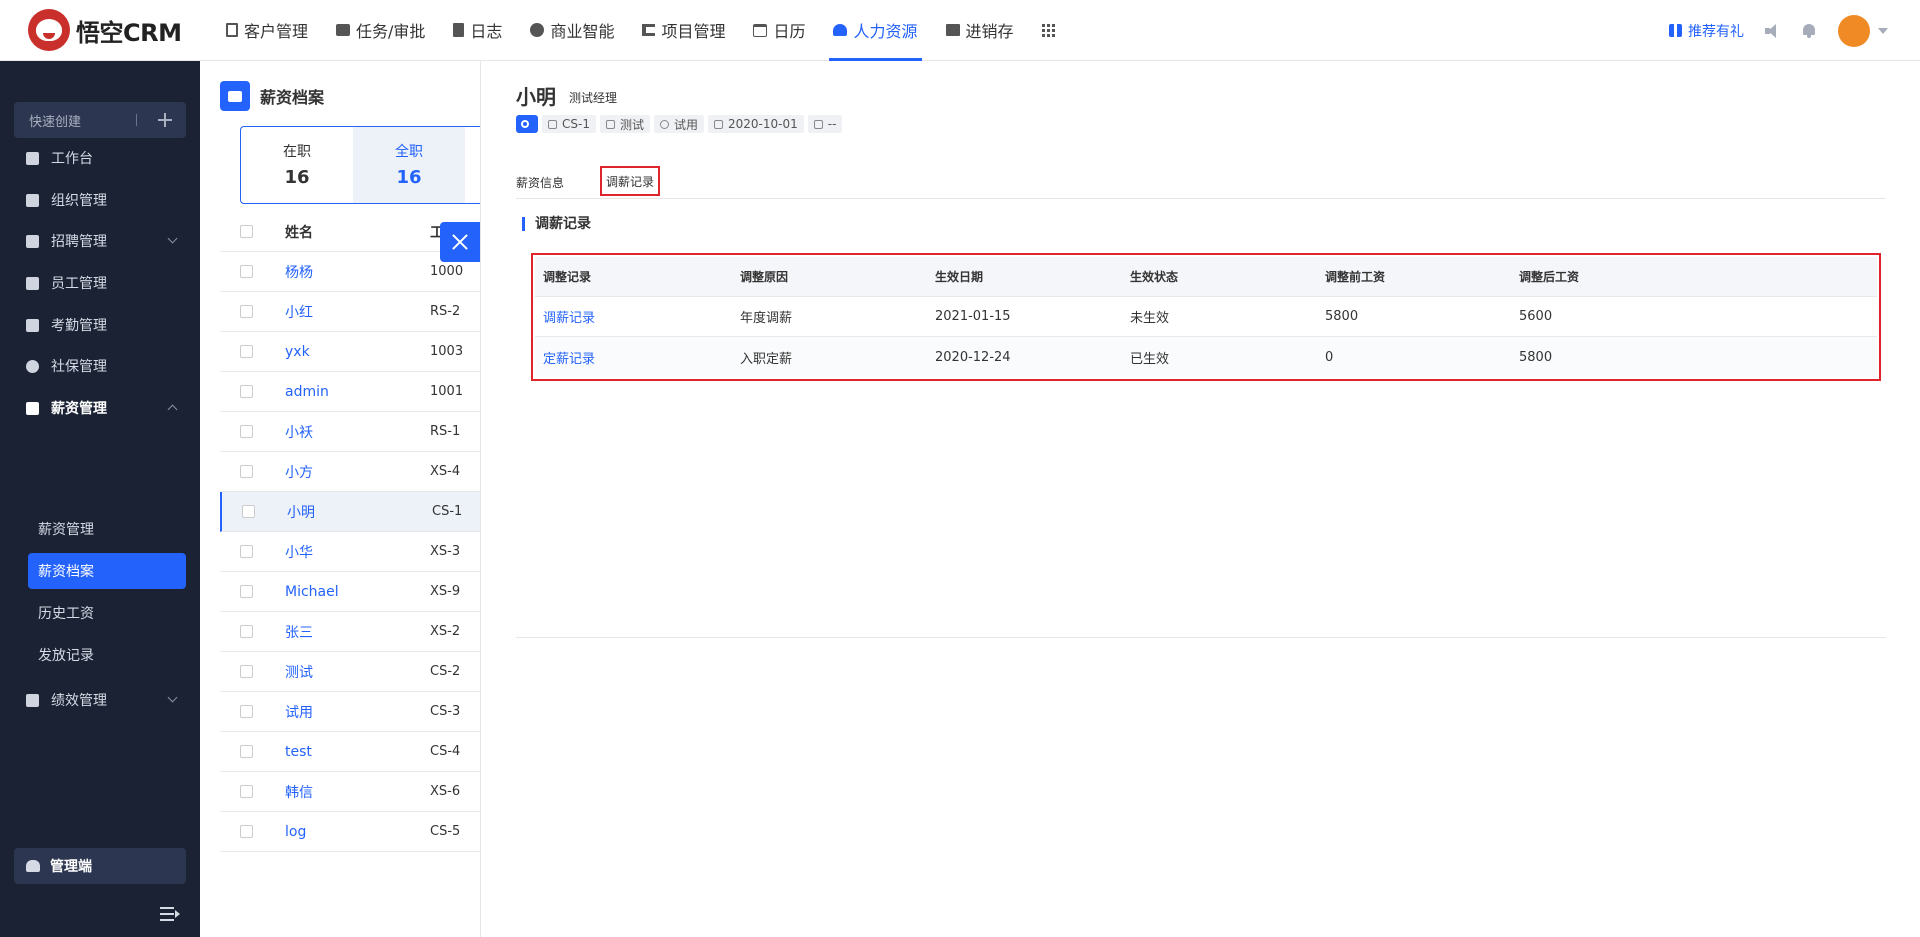  I want to click on sub-item-salary-history: 历史工资, so click(107, 613).